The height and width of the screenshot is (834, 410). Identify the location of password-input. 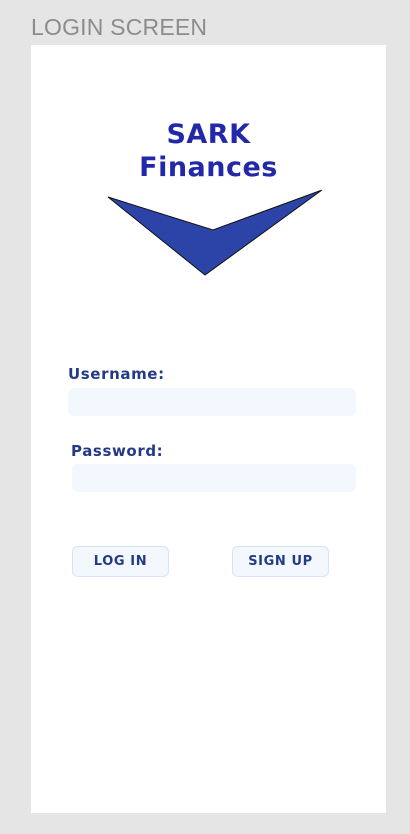
(214, 478).